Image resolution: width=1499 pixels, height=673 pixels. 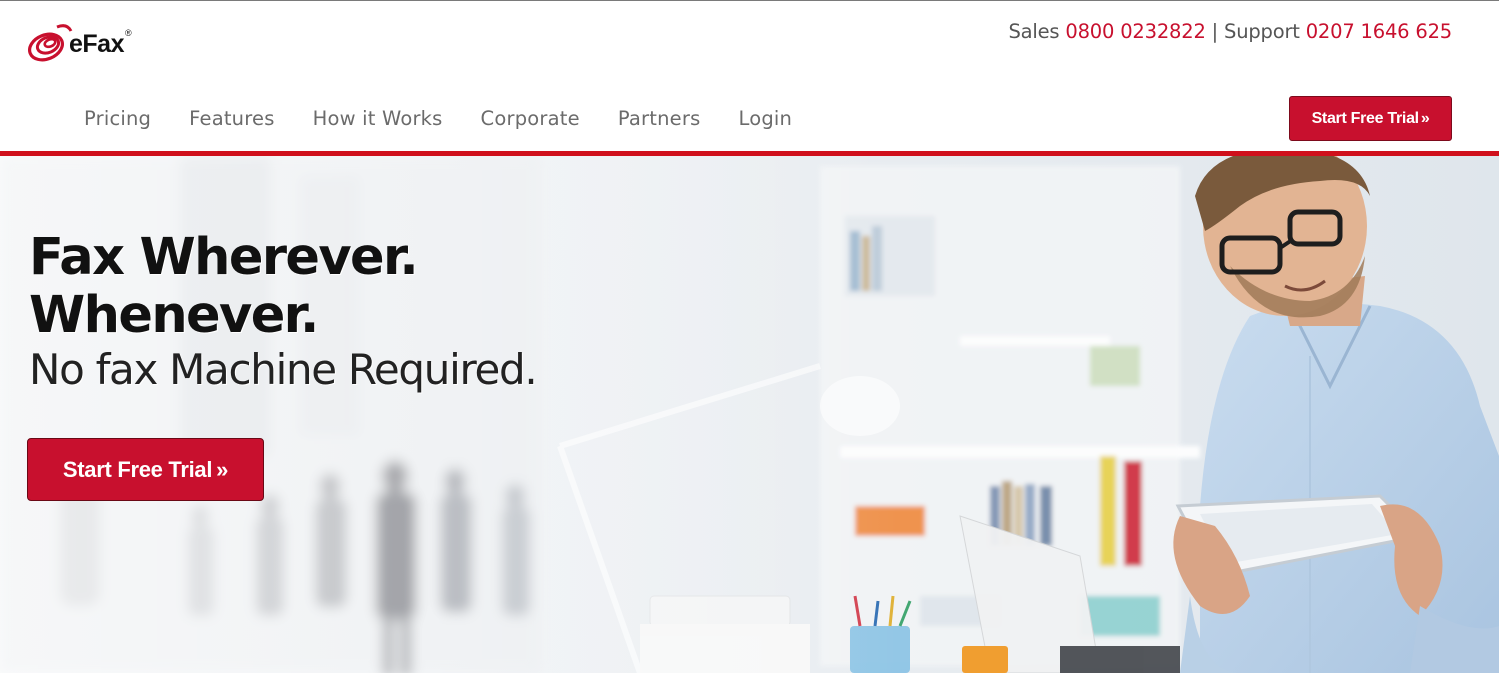 What do you see at coordinates (137, 469) in the screenshot?
I see `hero-cta-label: Start Free Trial` at bounding box center [137, 469].